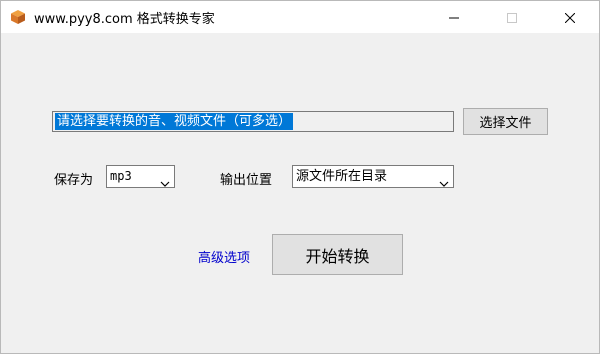 This screenshot has width=600, height=354. I want to click on minimize-icon, so click(454, 17).